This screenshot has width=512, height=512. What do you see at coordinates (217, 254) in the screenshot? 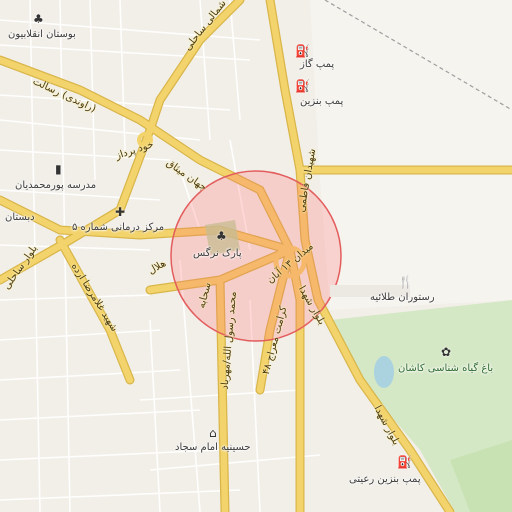
I see `poi-label: پارک نرگس` at bounding box center [217, 254].